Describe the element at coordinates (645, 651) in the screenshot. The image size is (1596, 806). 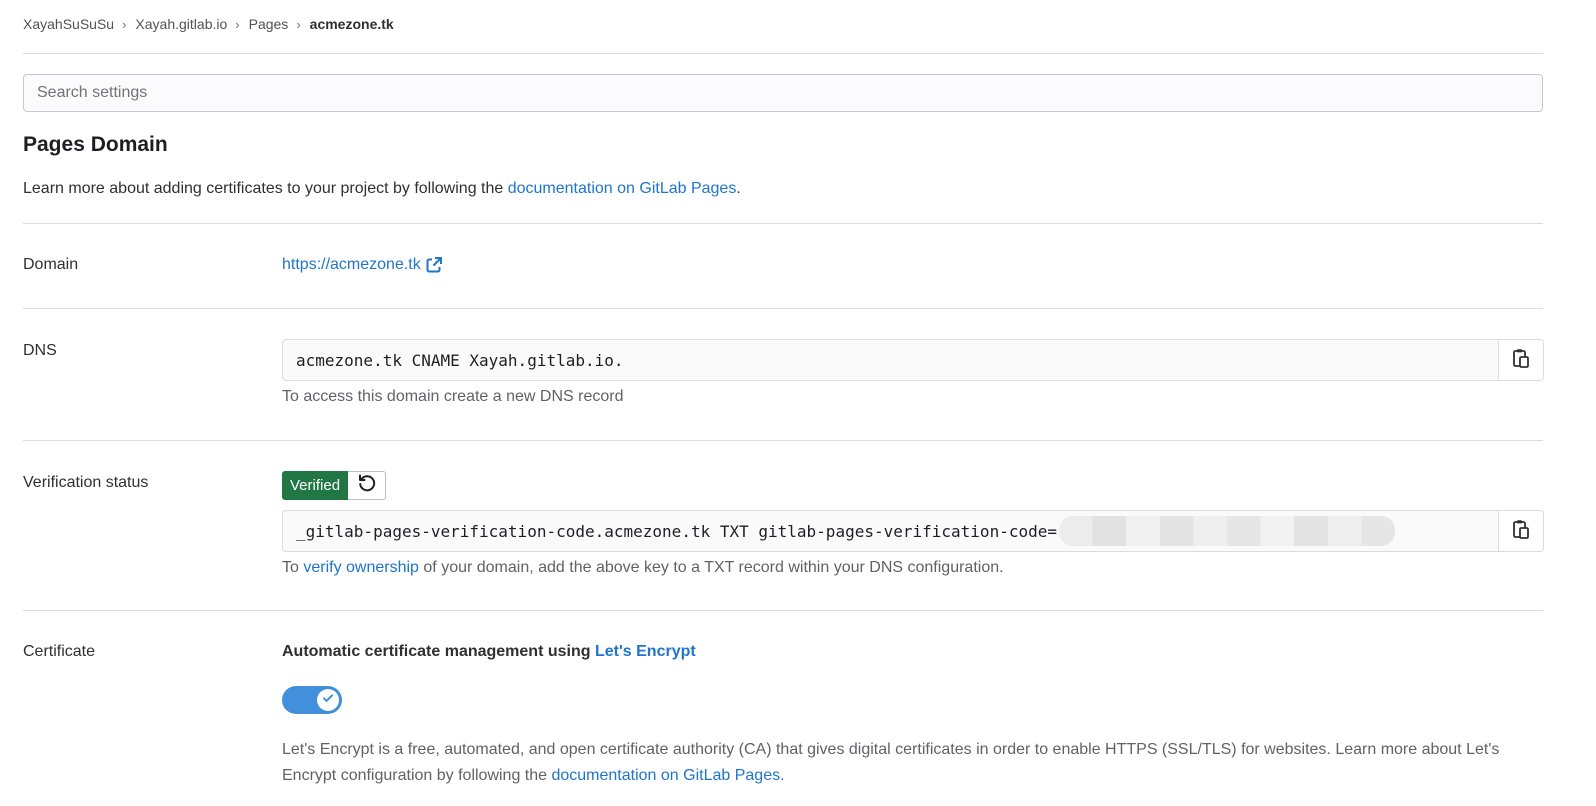
I see `lets-encrypt-link: Let's Encrypt` at that location.